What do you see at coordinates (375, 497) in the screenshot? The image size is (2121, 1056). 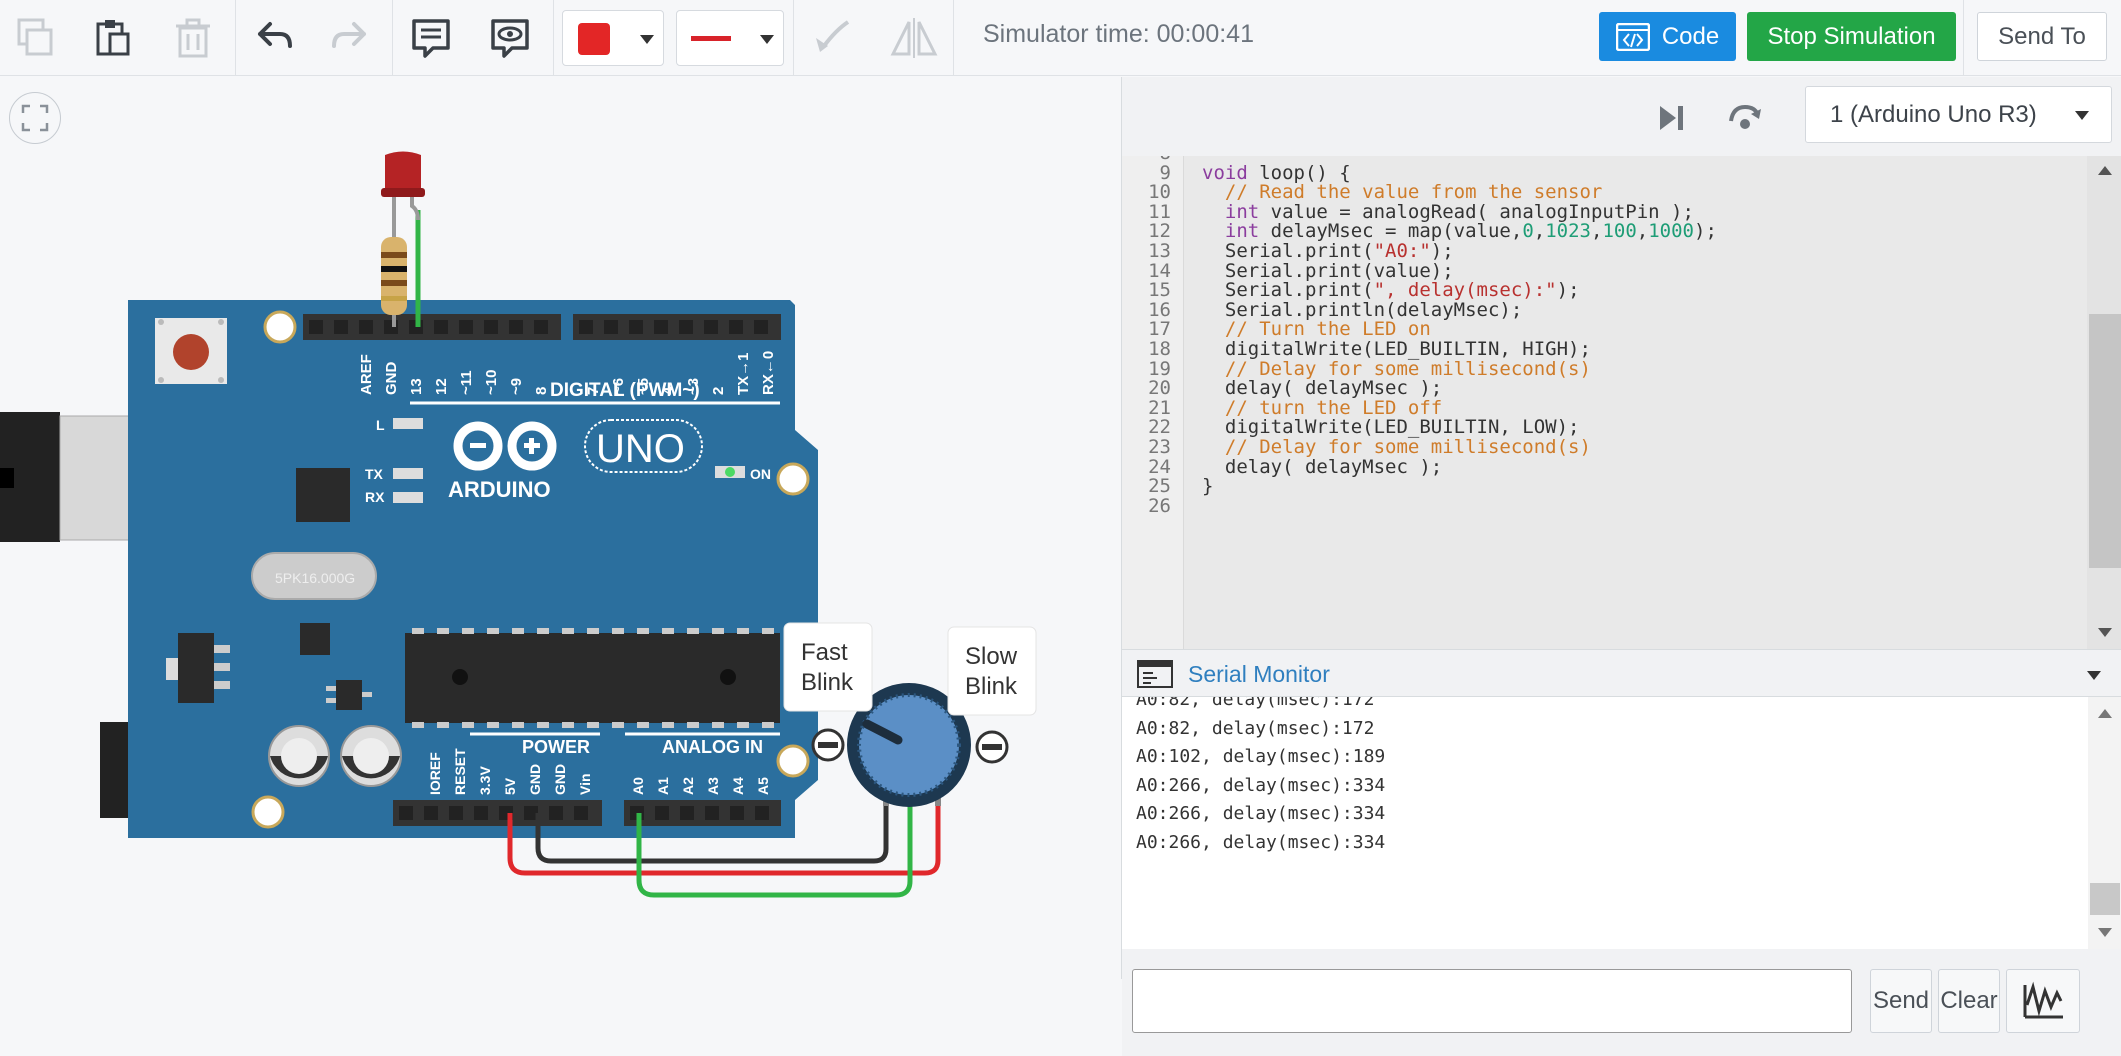 I see `rx-label: RX` at bounding box center [375, 497].